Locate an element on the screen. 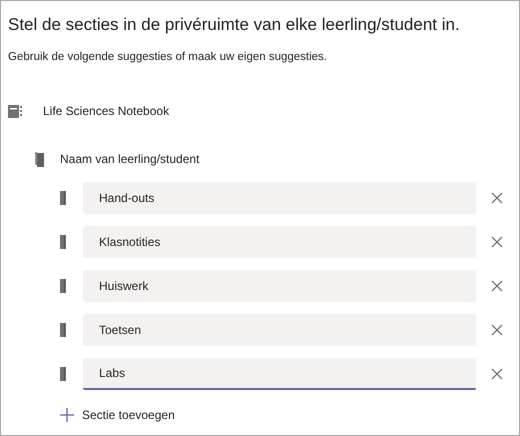  dialog-title: Stel de secties in de privéruimte van elke leerling/student in. is located at coordinates (234, 25).